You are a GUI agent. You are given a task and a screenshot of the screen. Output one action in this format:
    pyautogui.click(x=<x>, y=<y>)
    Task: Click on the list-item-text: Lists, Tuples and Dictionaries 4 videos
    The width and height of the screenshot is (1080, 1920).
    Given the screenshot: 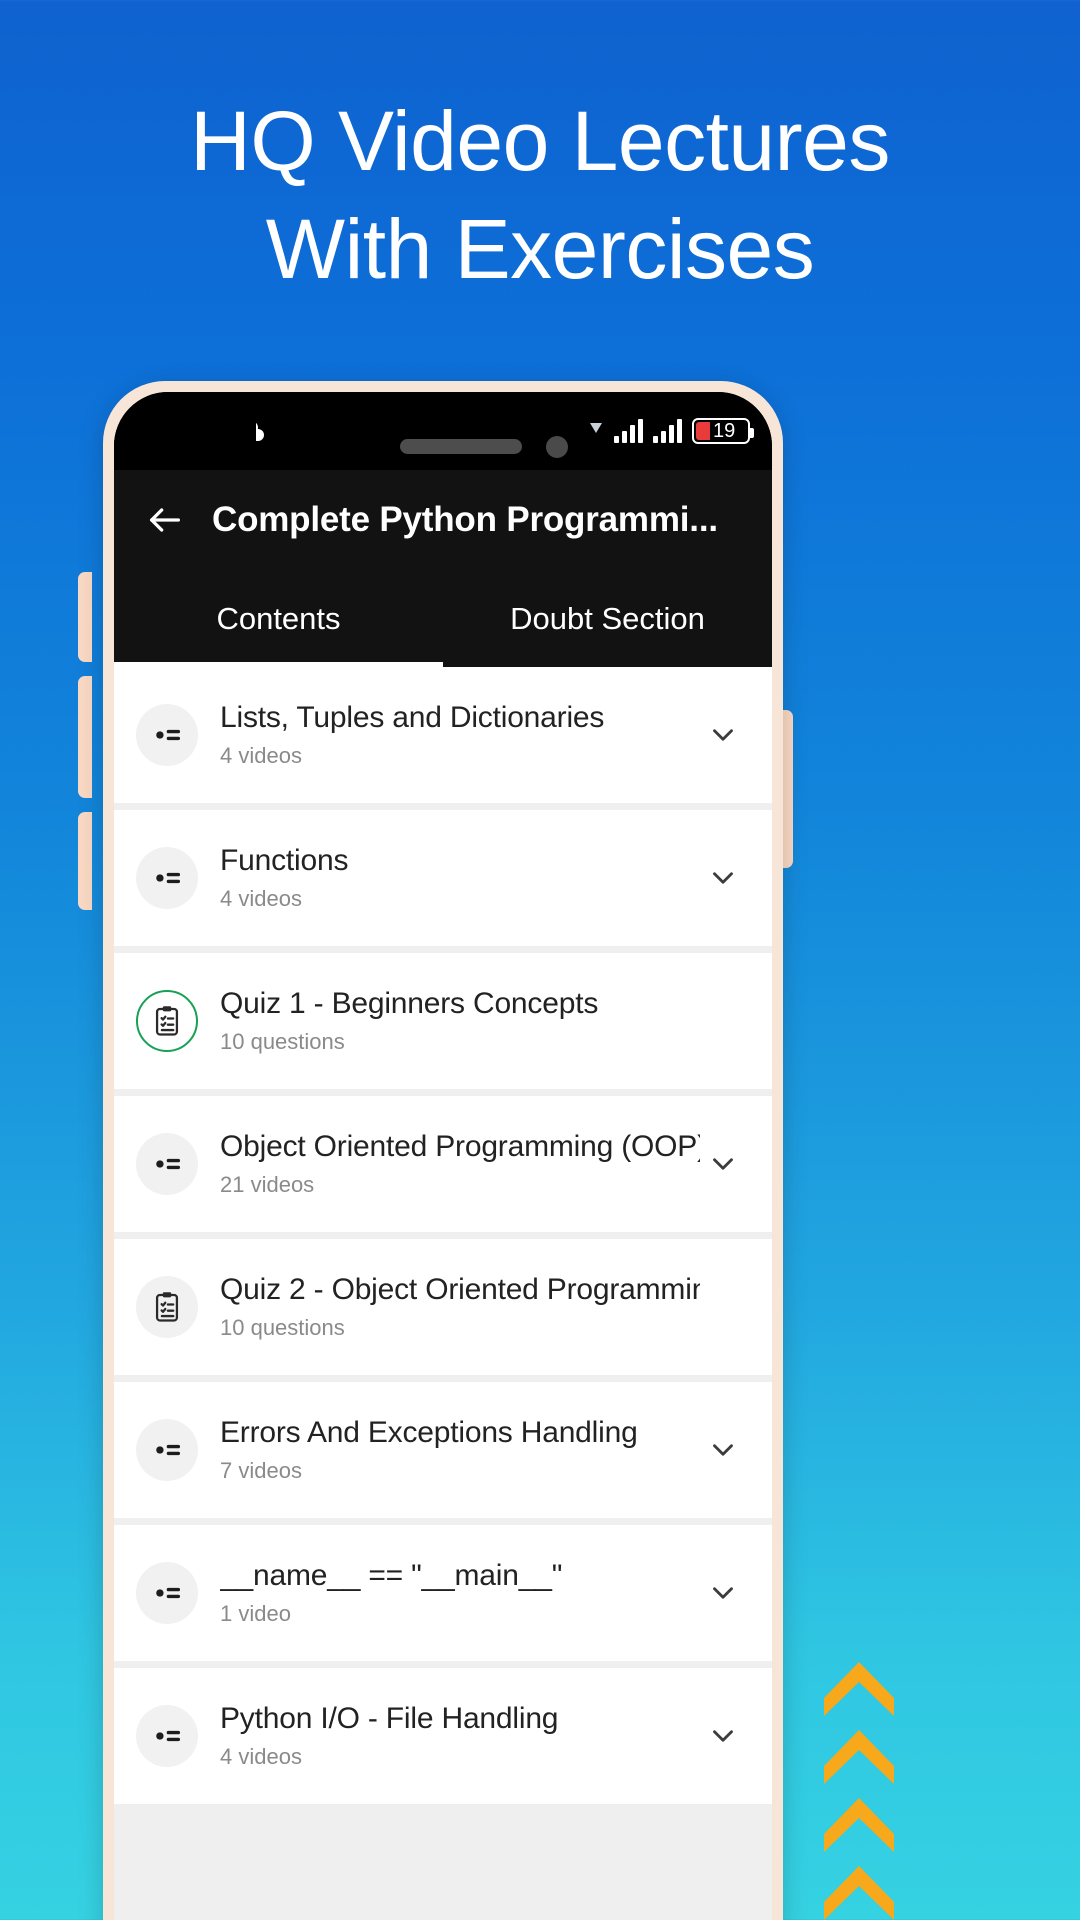 What is the action you would take?
    pyautogui.click(x=460, y=735)
    